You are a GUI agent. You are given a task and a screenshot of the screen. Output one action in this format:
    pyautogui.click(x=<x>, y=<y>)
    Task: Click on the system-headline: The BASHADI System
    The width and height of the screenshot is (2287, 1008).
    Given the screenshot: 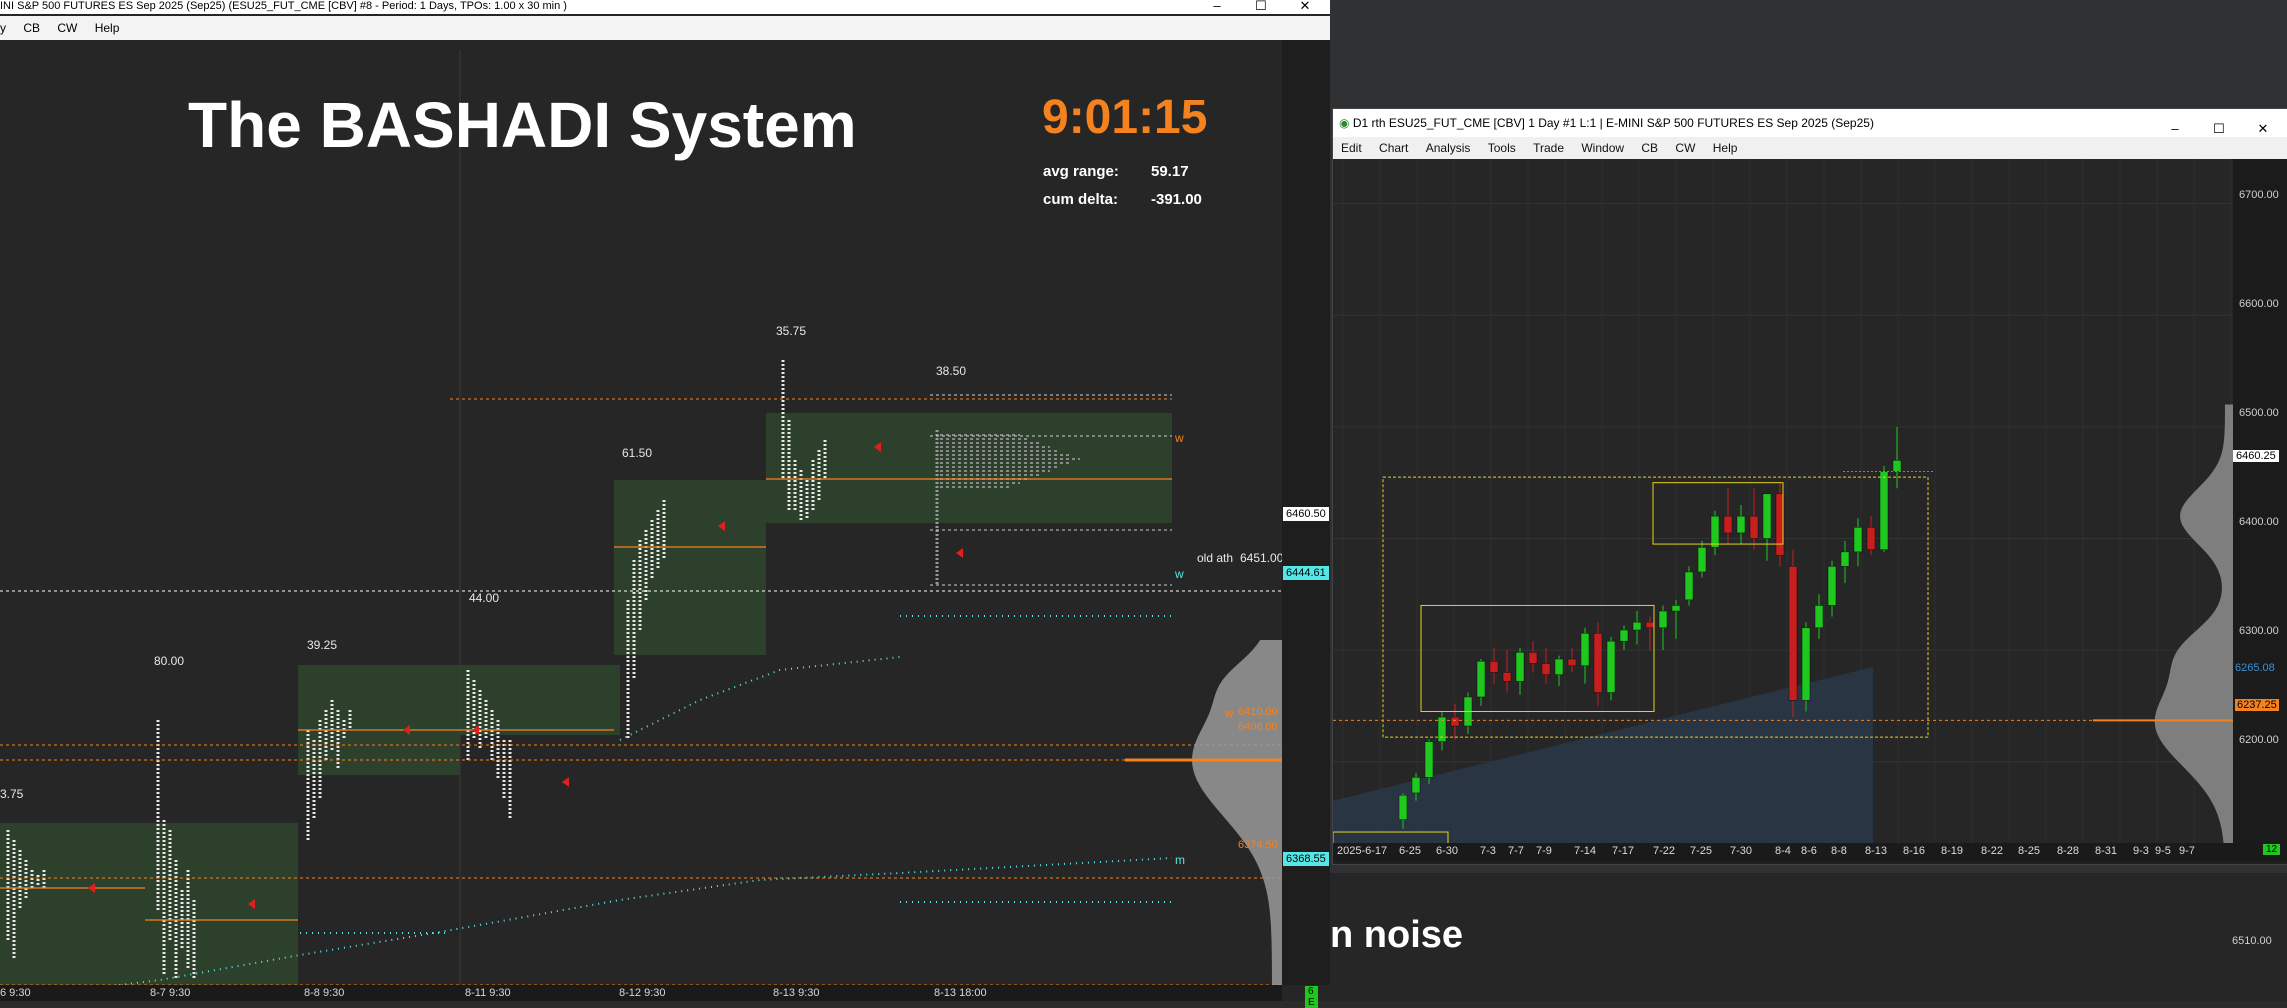 What is the action you would take?
    pyautogui.click(x=522, y=125)
    